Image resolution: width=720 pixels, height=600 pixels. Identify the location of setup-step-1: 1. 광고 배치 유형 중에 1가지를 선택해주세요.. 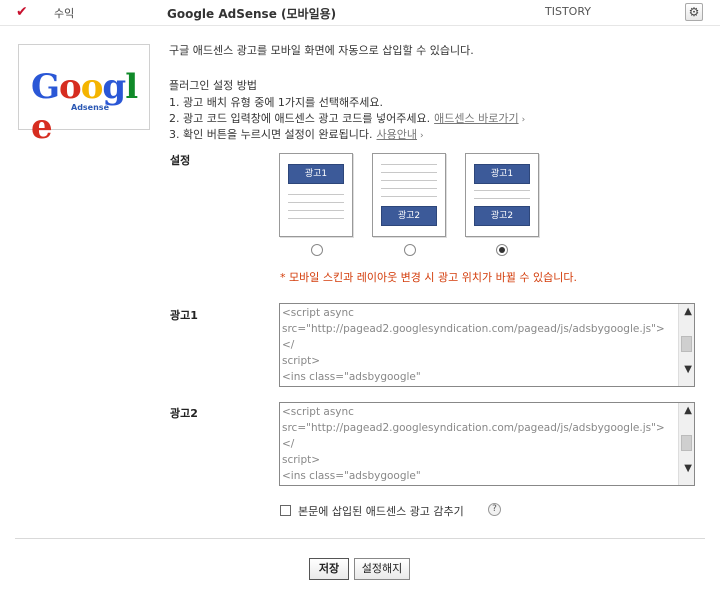
(276, 102).